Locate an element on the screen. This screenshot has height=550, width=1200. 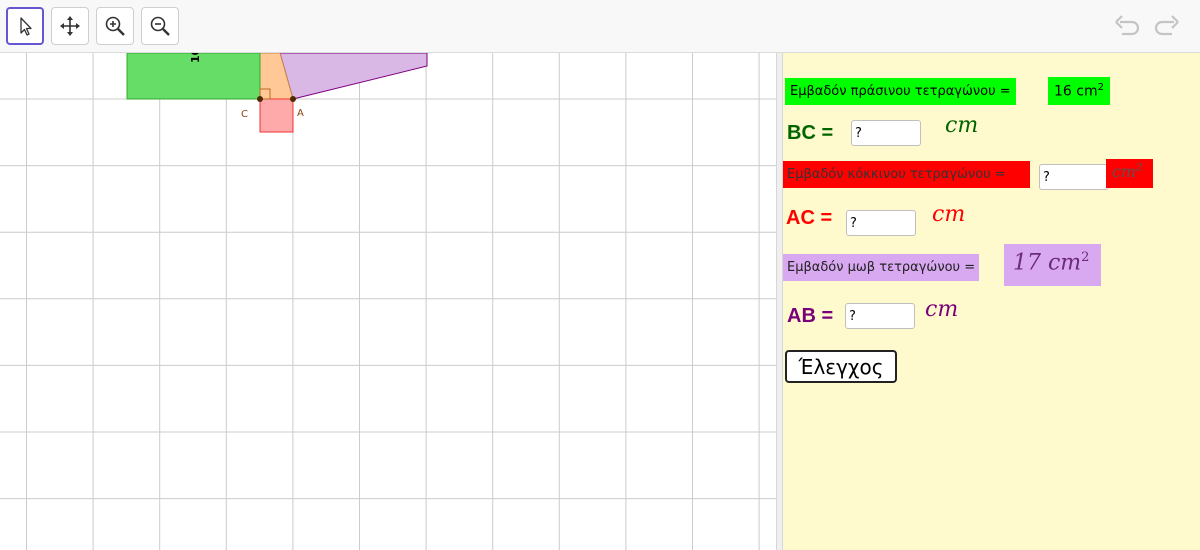
red-area-input: ? is located at coordinates (1074, 177).